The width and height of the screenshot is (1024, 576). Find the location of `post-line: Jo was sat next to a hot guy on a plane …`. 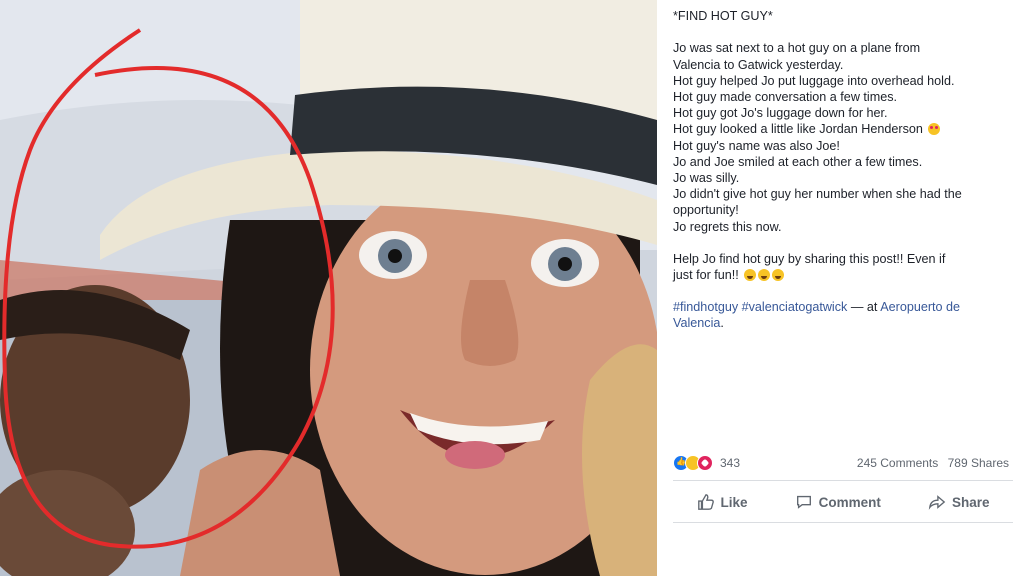

post-line: Jo was sat next to a hot guy on a plane … is located at coordinates (797, 48).